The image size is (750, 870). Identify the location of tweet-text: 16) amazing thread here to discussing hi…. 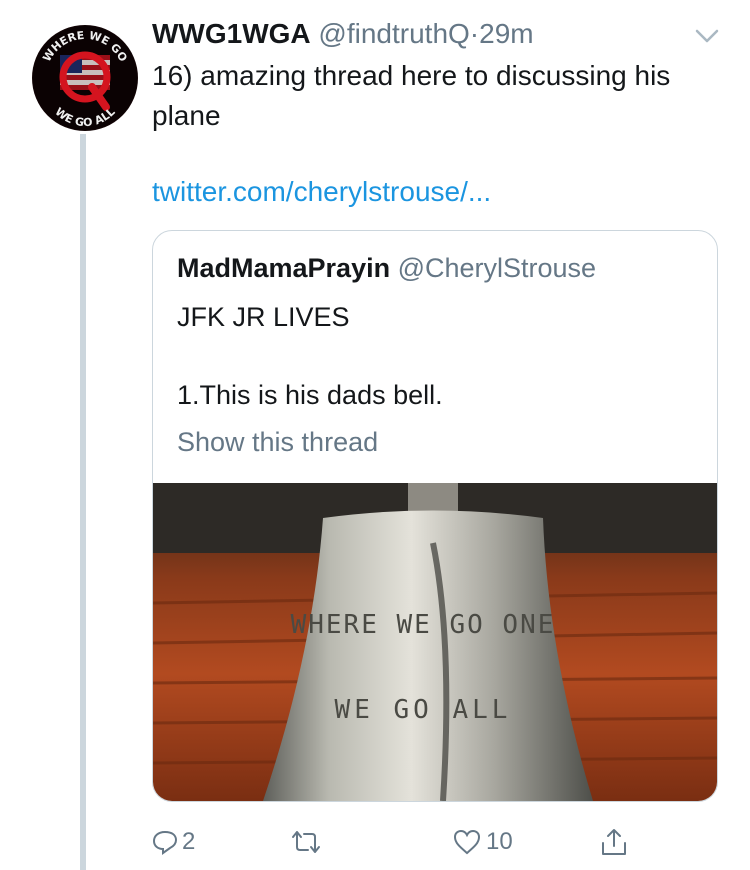
(411, 95).